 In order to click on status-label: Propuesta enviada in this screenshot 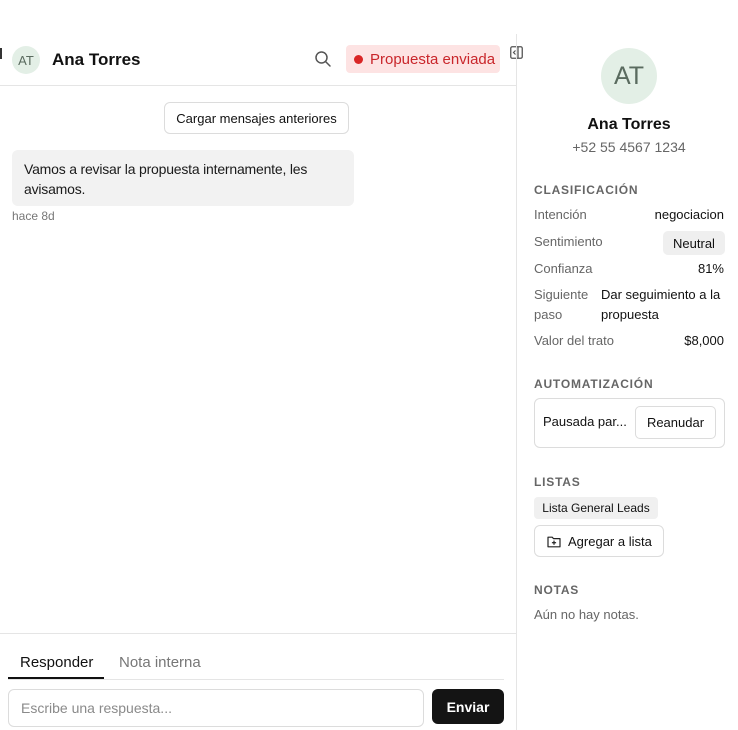, I will do `click(433, 59)`.